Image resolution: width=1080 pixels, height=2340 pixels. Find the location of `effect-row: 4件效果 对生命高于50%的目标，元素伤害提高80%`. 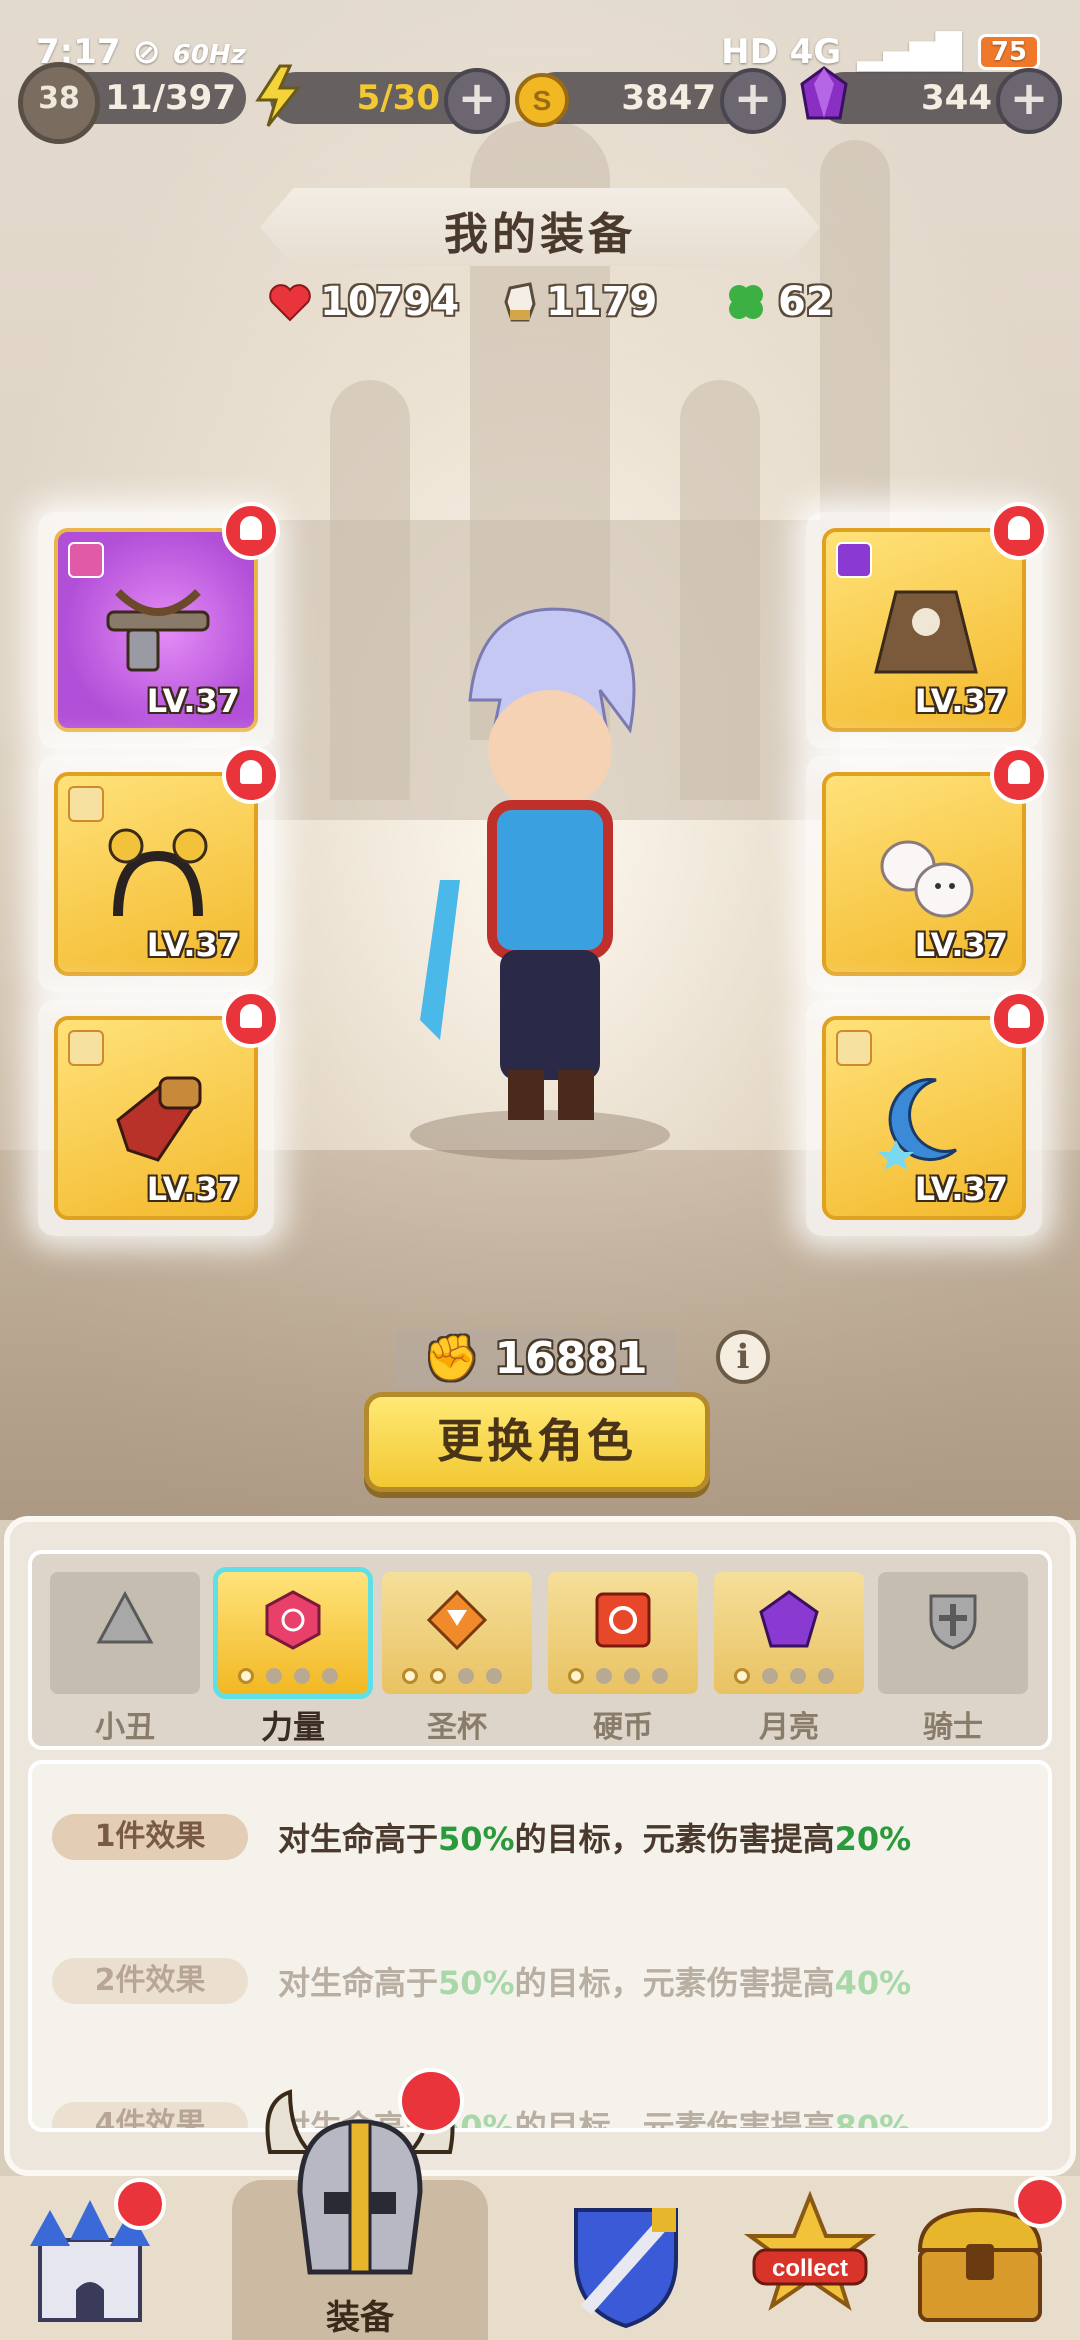

effect-row: 4件效果 对生命高于50%的目标，元素伤害提高80% is located at coordinates (481, 2113).